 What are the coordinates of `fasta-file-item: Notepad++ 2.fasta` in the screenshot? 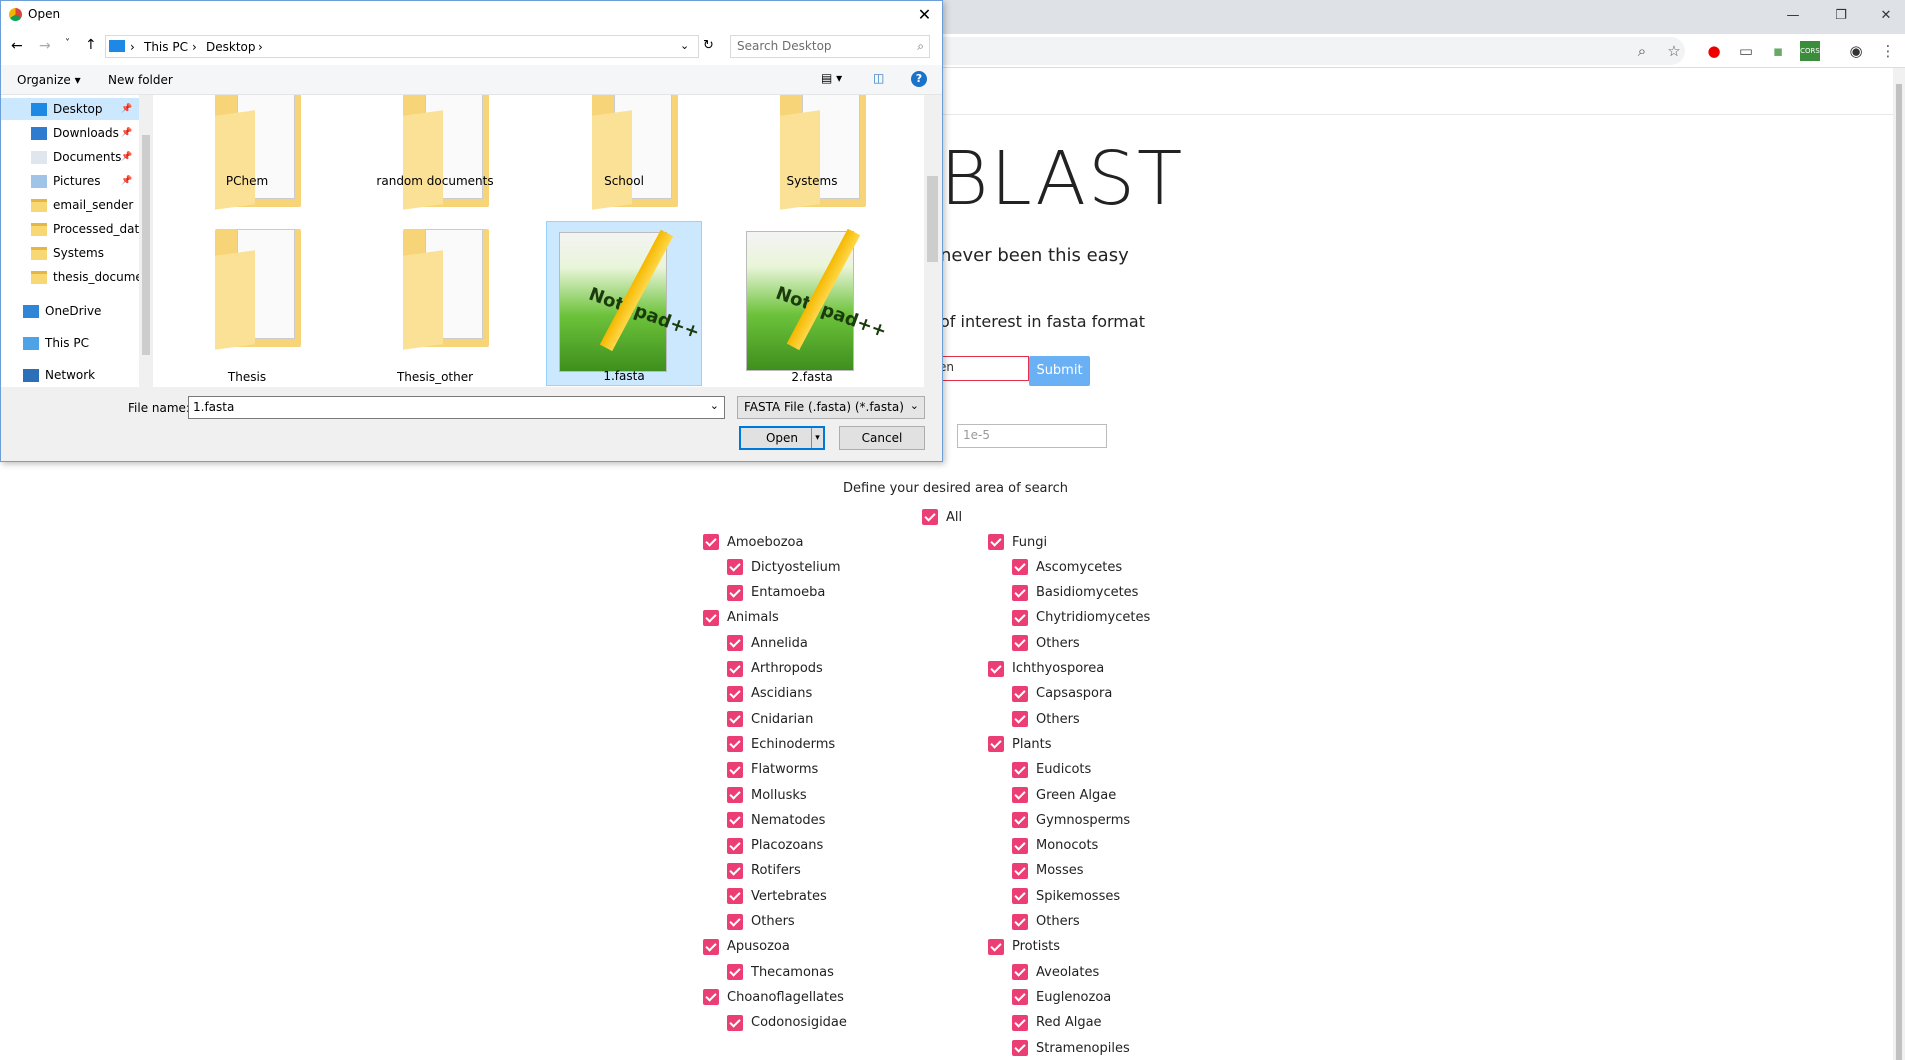 It's located at (812, 303).